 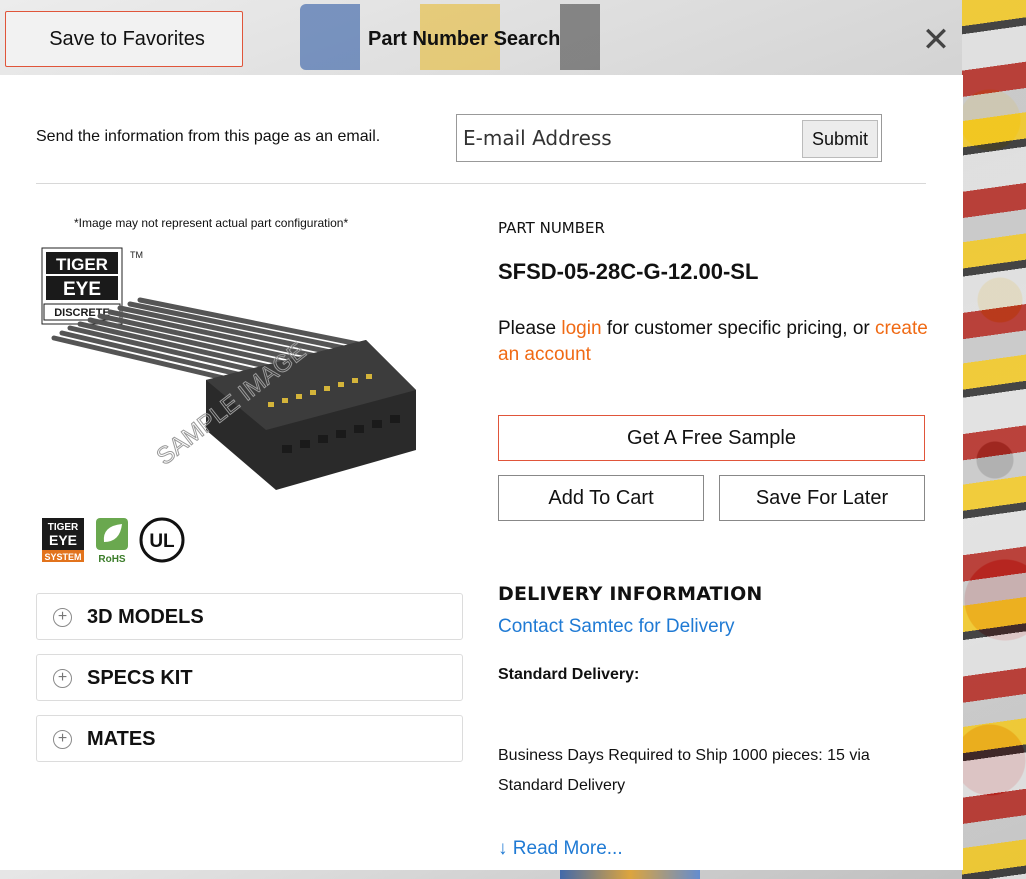 What do you see at coordinates (551, 228) in the screenshot?
I see `part-number-label: PART NUMBER` at bounding box center [551, 228].